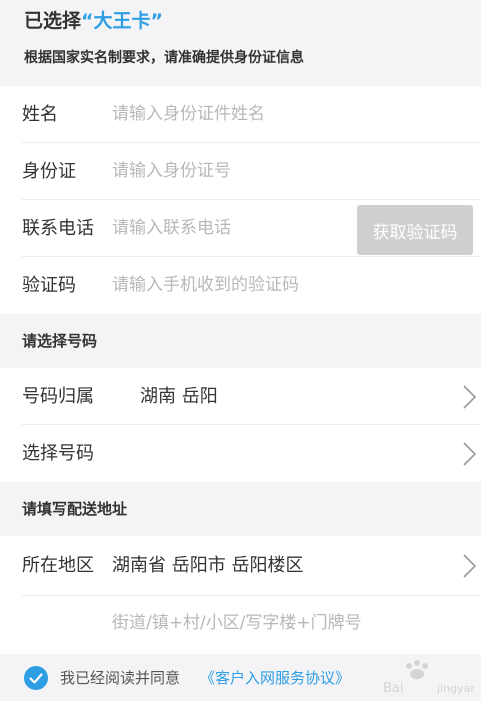  What do you see at coordinates (179, 396) in the screenshot?
I see `region-value: 湖南 岳阳` at bounding box center [179, 396].